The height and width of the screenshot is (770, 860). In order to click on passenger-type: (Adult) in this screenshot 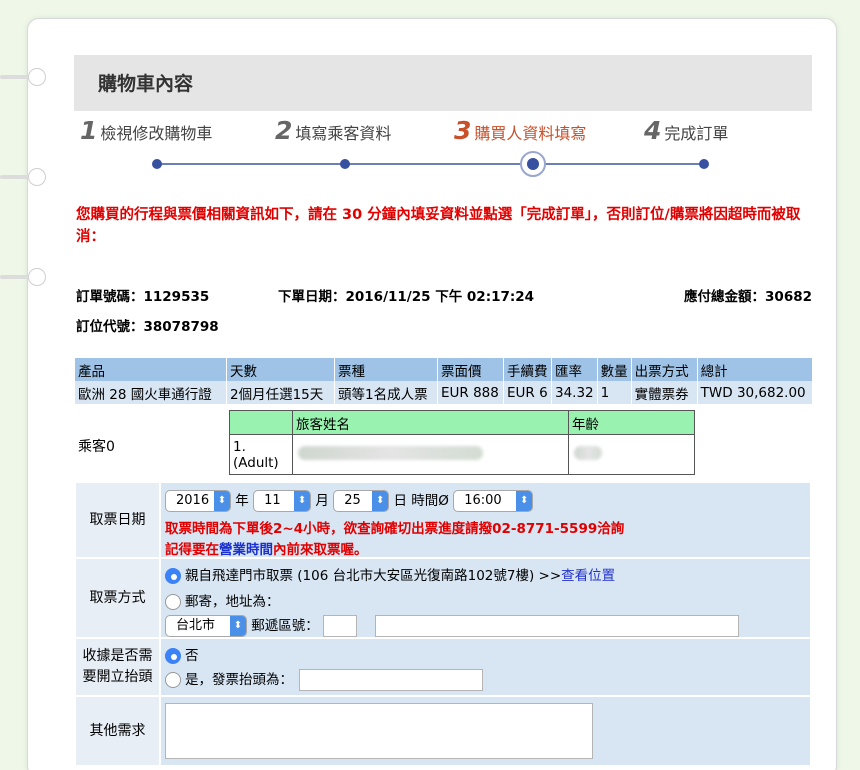, I will do `click(256, 462)`.